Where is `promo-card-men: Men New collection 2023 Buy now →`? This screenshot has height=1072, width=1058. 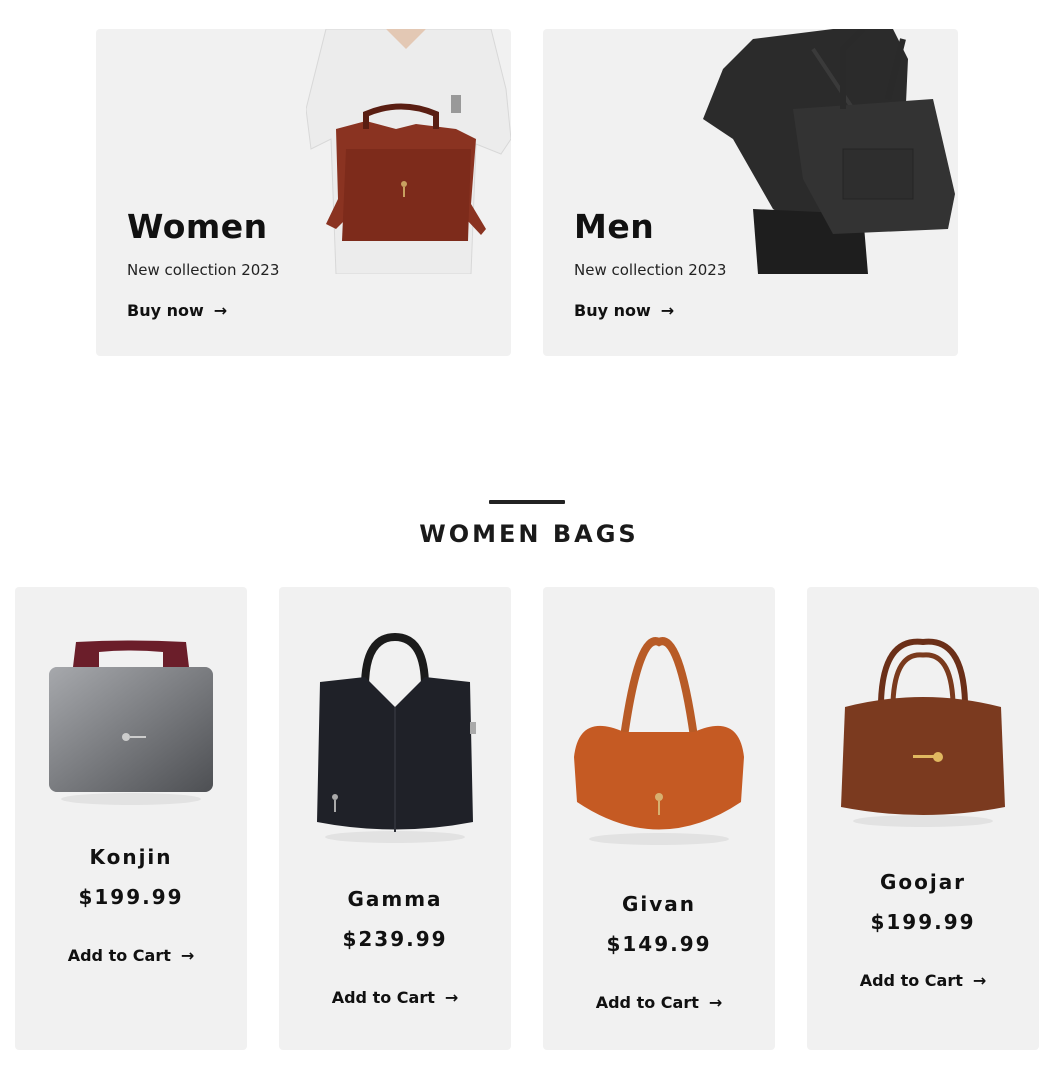 promo-card-men: Men New collection 2023 Buy now → is located at coordinates (750, 192).